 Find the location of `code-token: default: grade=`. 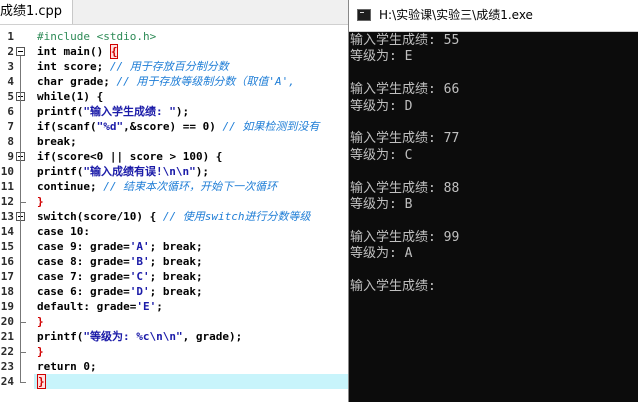

code-token: default: grade= is located at coordinates (87, 306).